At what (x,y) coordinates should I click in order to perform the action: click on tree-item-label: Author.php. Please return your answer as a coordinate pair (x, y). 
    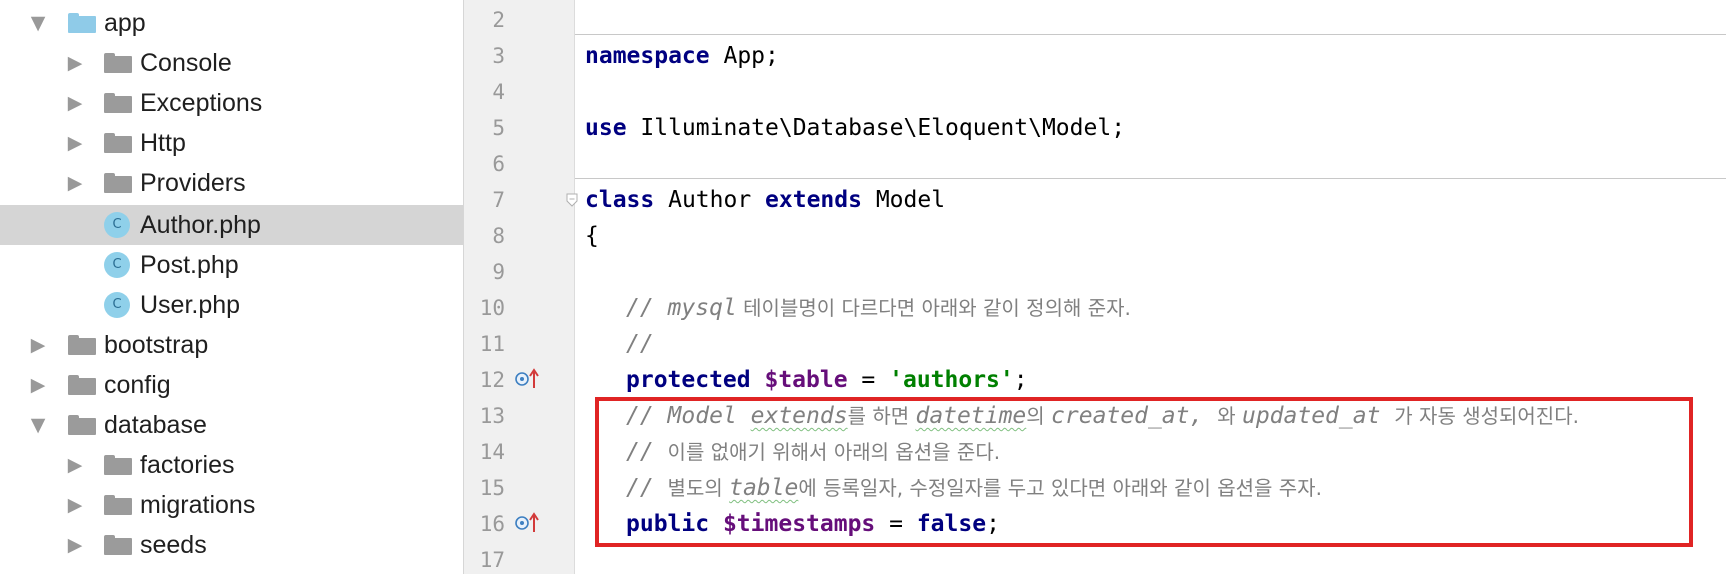
    Looking at the image, I should click on (200, 225).